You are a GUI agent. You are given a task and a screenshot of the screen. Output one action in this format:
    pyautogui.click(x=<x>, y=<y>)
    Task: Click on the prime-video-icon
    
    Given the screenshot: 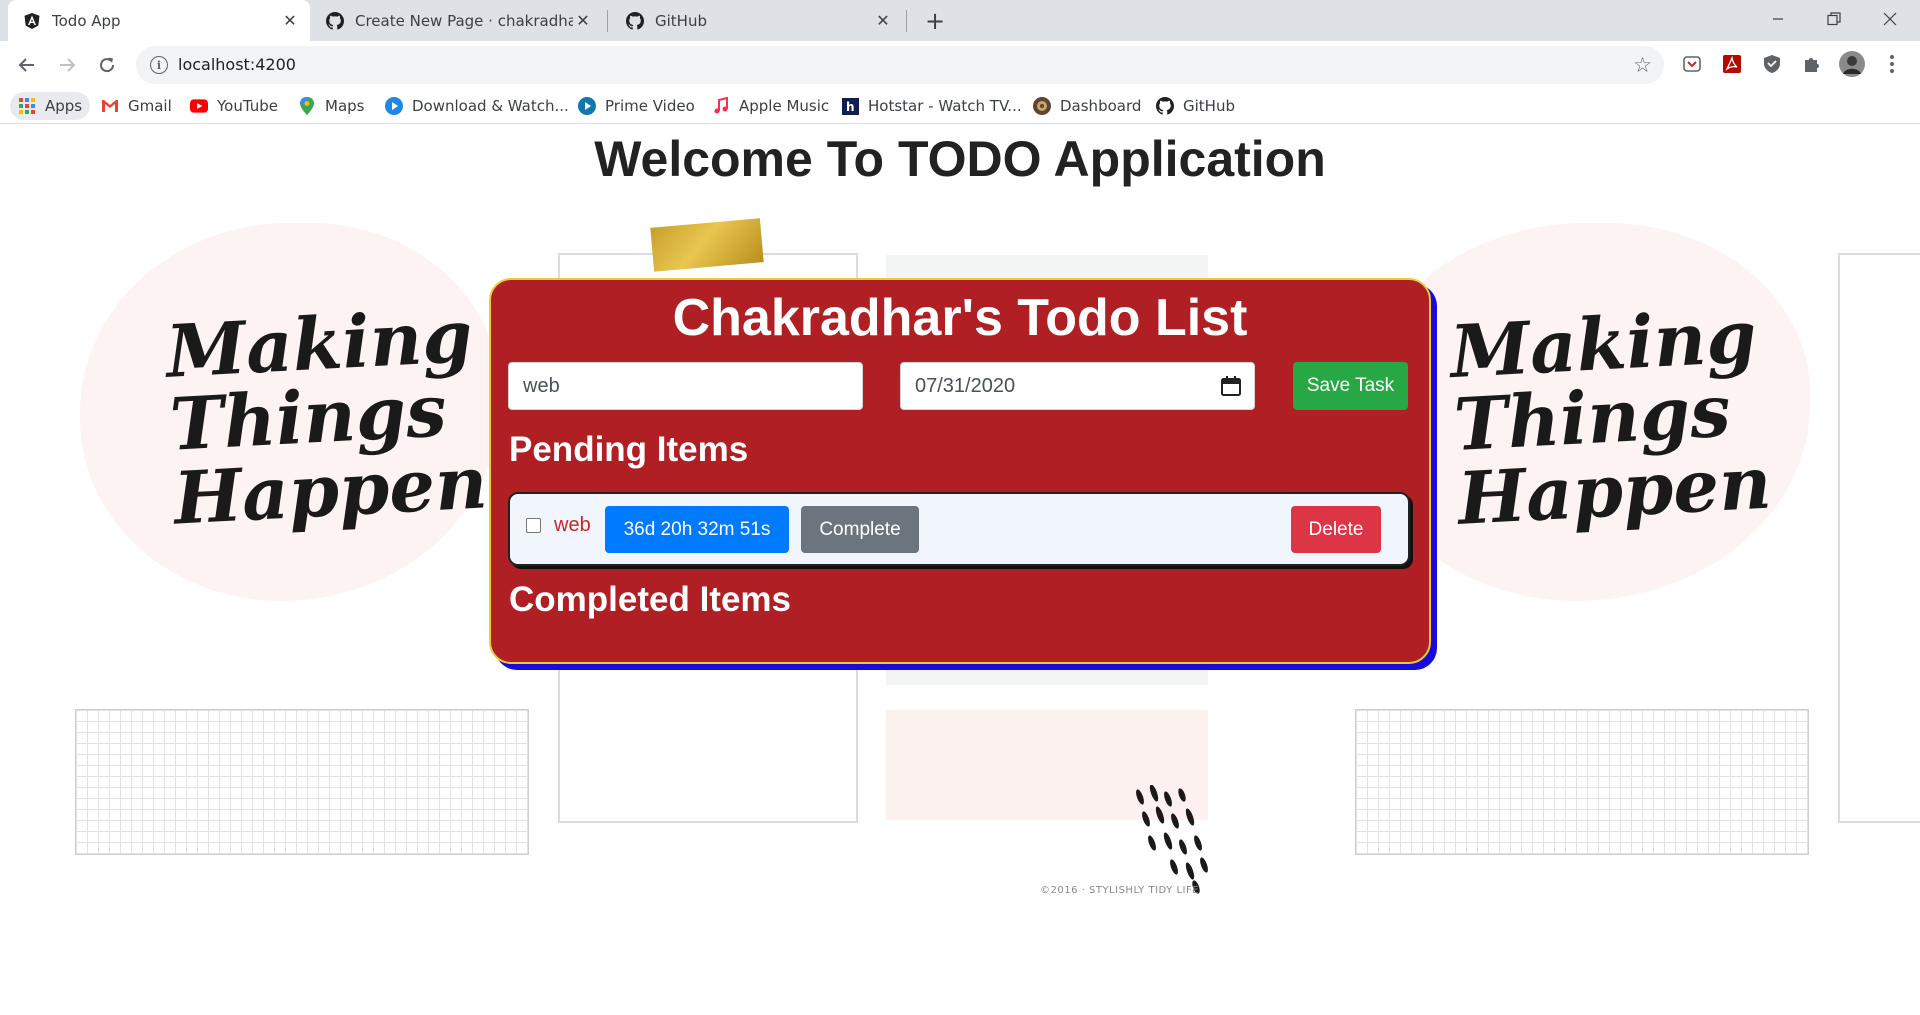 What is the action you would take?
    pyautogui.click(x=587, y=106)
    